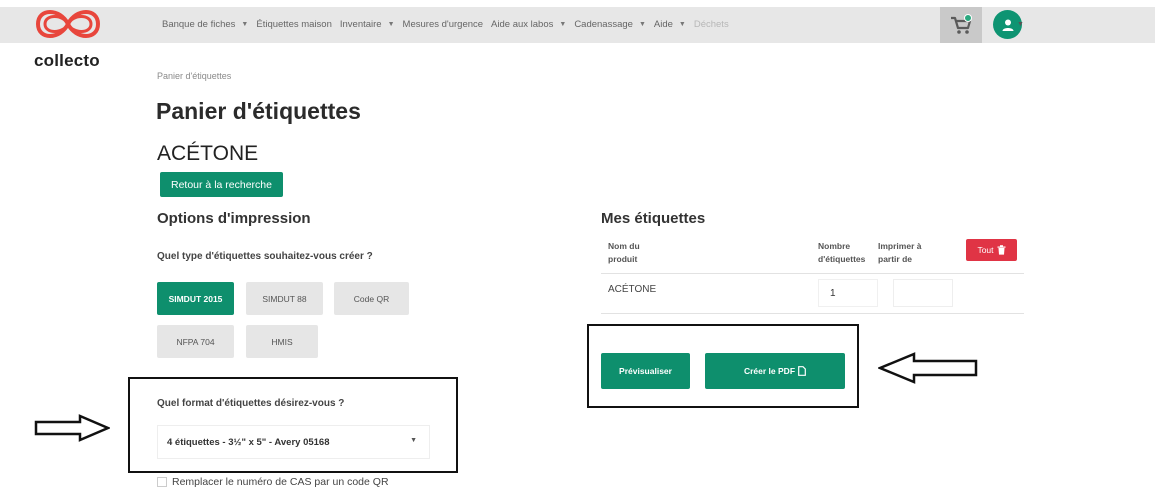 This screenshot has width=1155, height=489. What do you see at coordinates (961, 25) in the screenshot?
I see `cart-button` at bounding box center [961, 25].